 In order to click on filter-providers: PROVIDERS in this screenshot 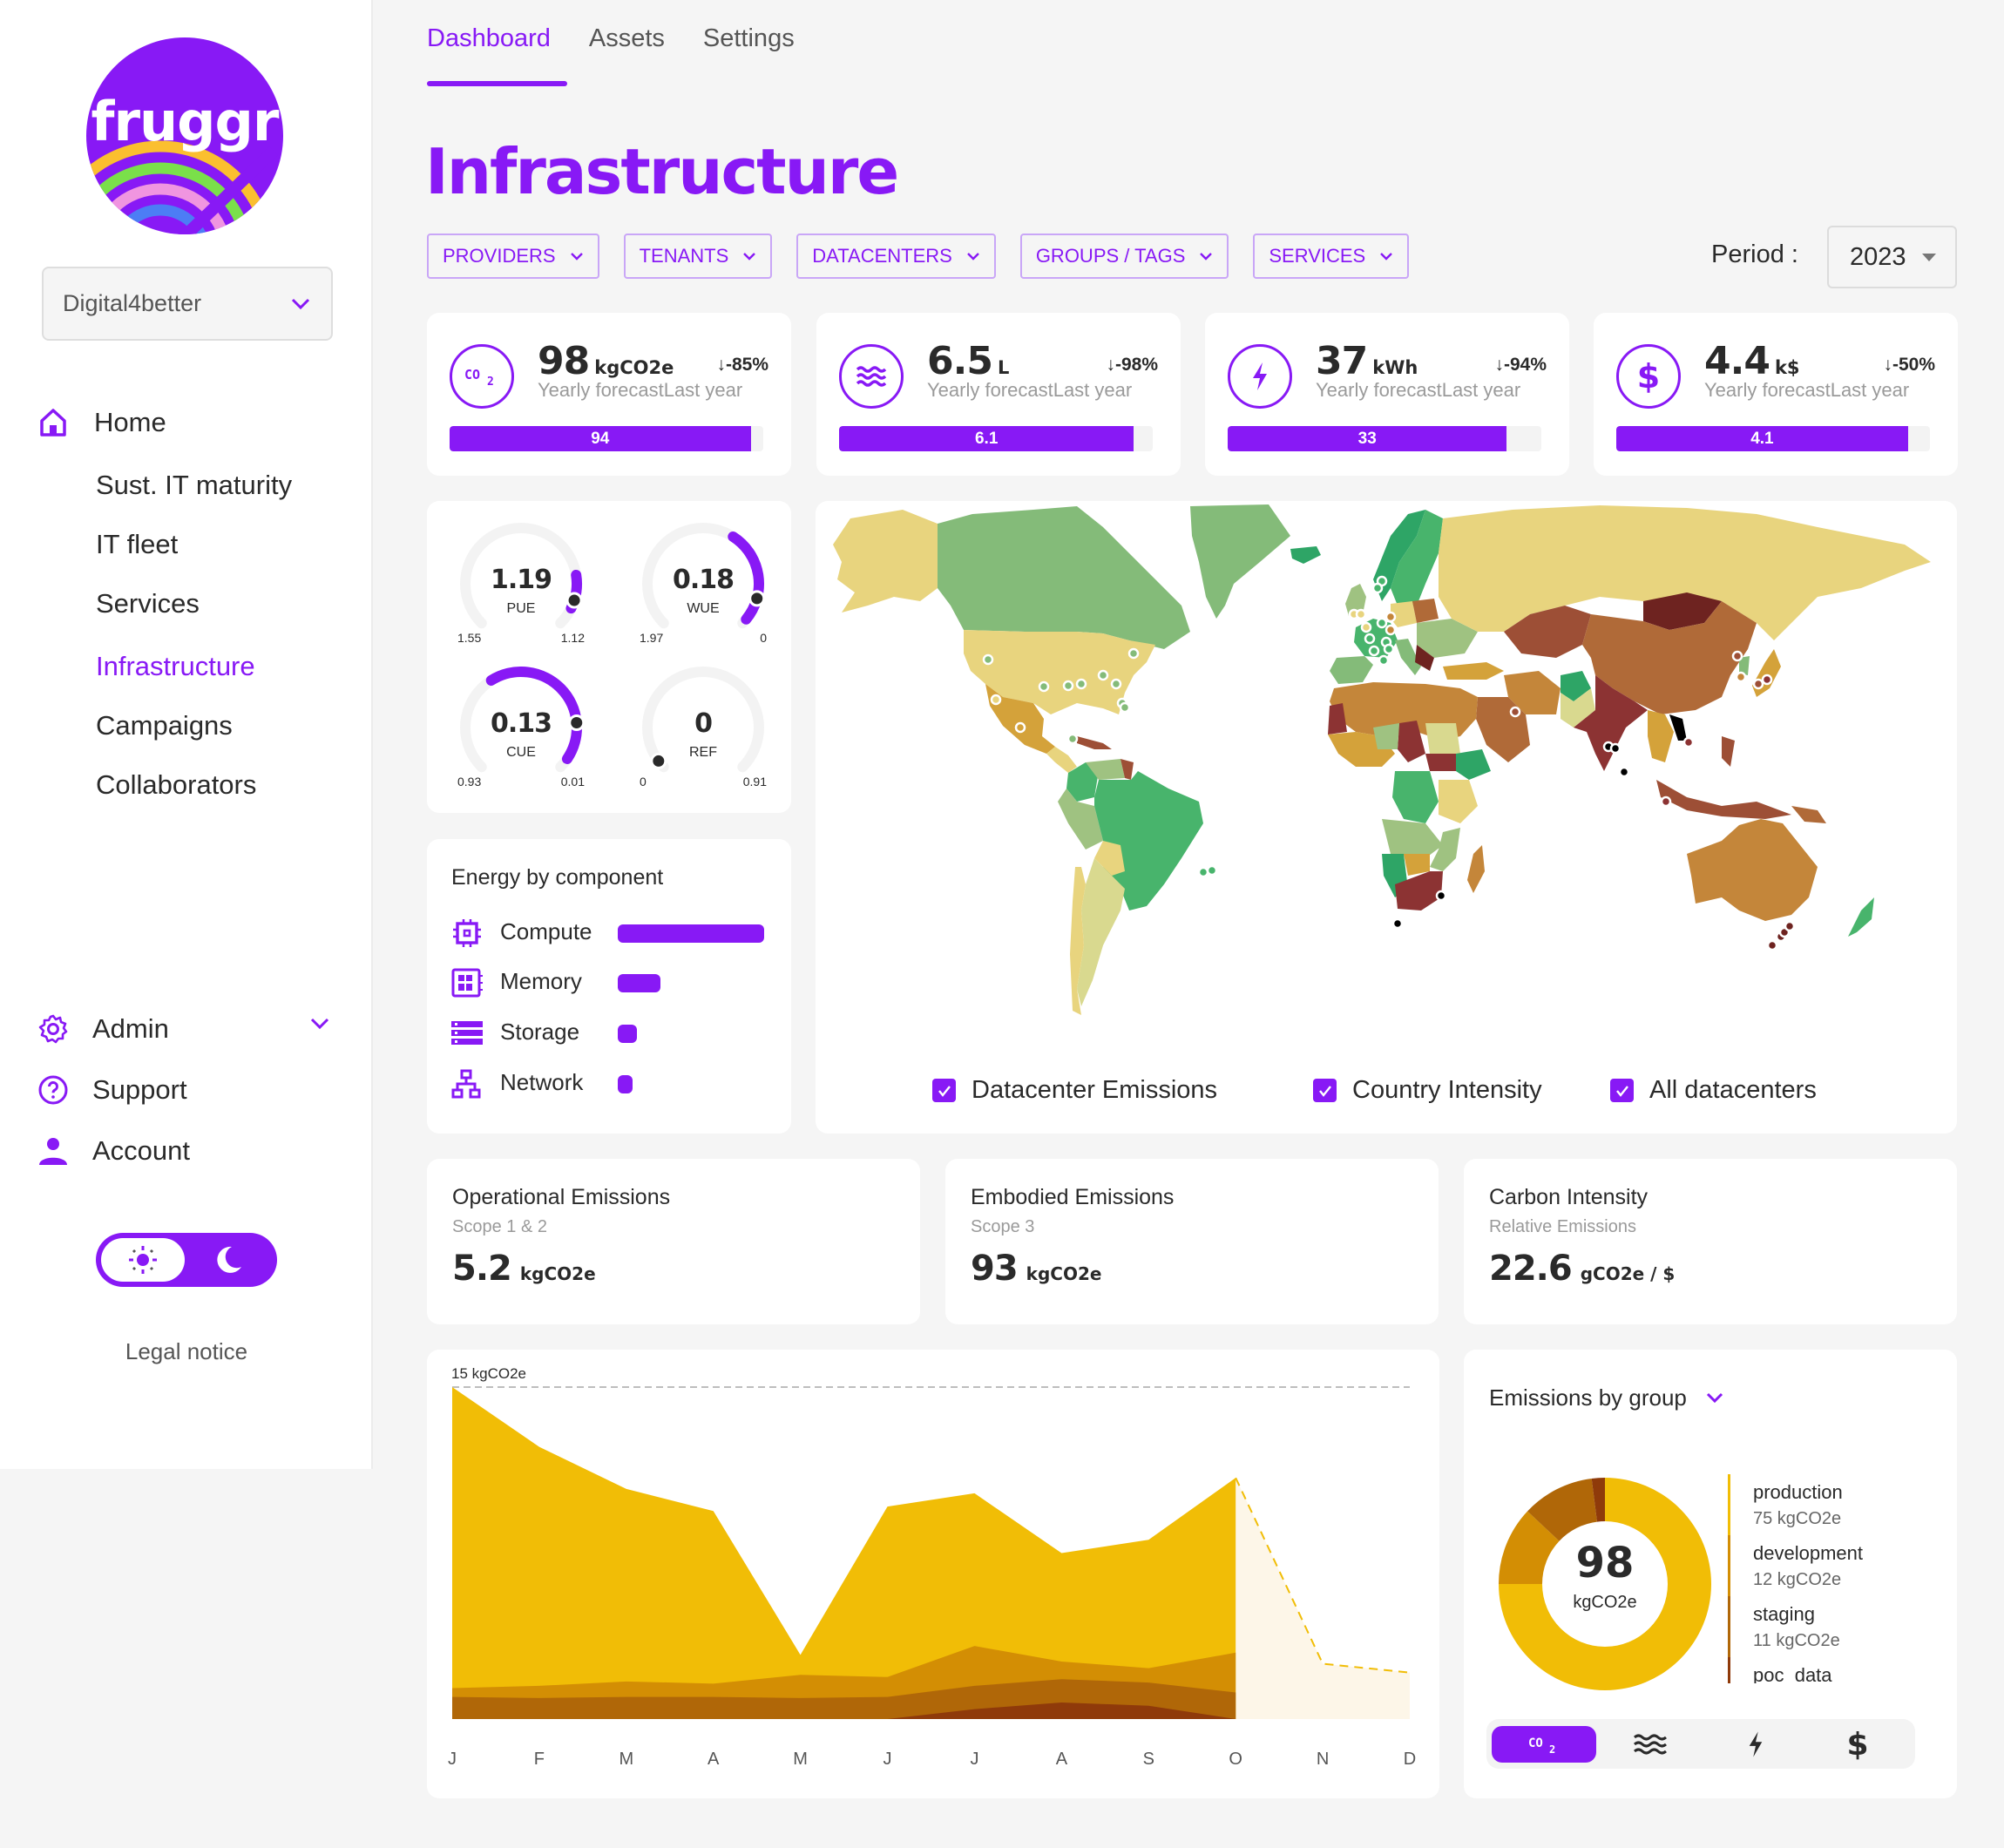, I will do `click(513, 256)`.